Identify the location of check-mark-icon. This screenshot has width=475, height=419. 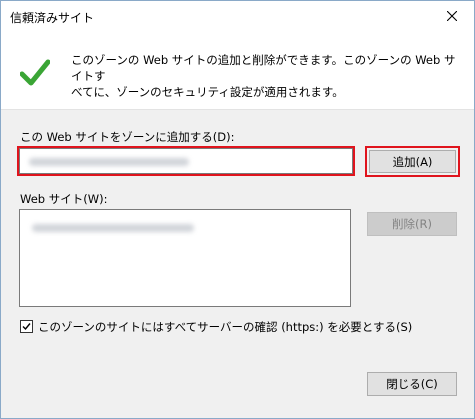
(26, 327).